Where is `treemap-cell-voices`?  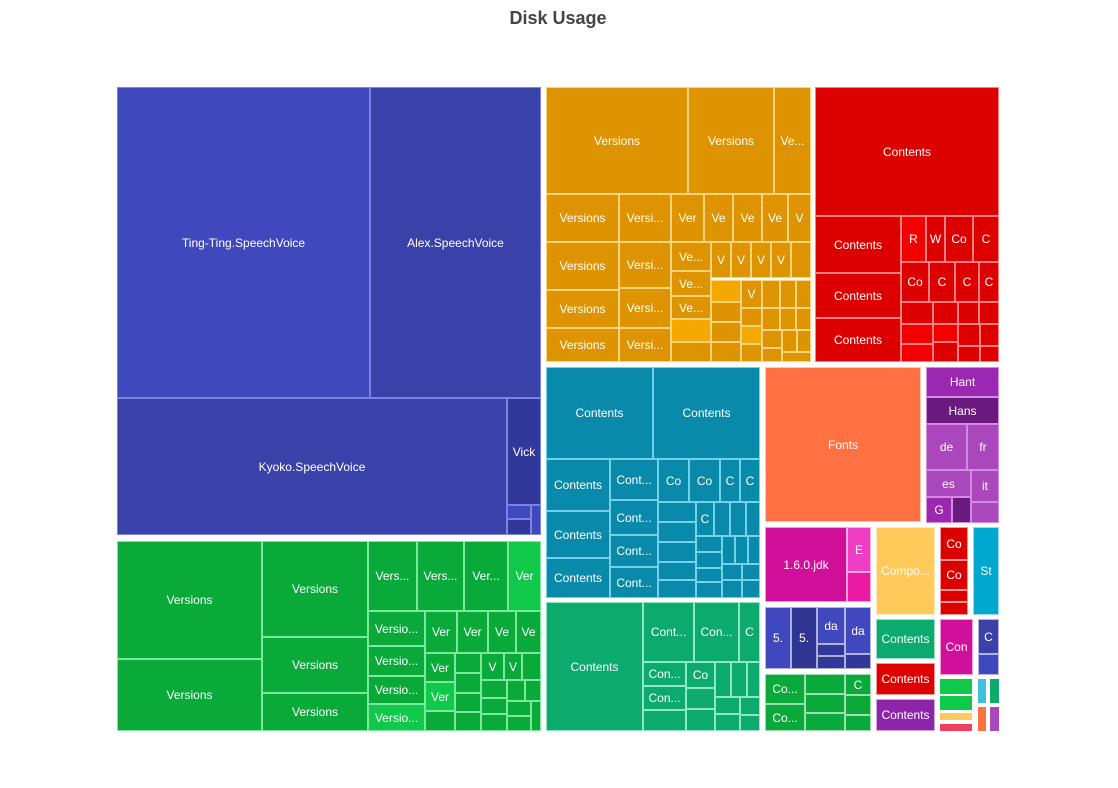 treemap-cell-voices is located at coordinates (536, 520).